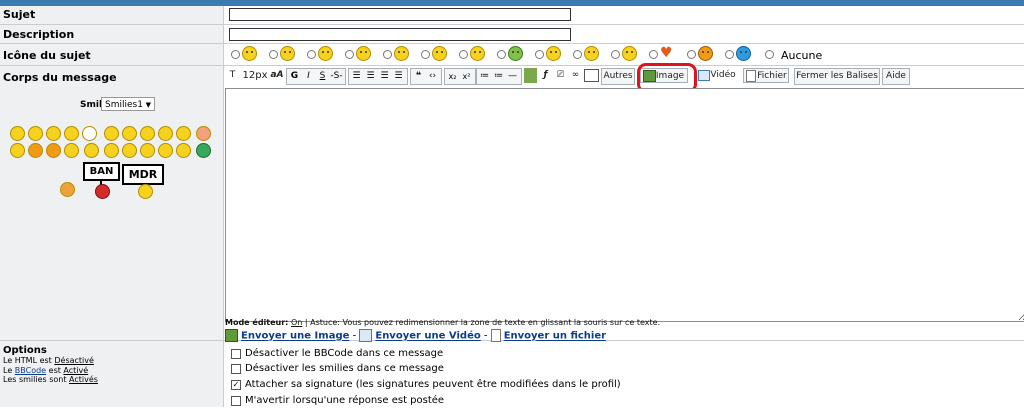 This screenshot has width=1024, height=409. What do you see at coordinates (418, 76) in the screenshot?
I see `quote-icon: ❝` at bounding box center [418, 76].